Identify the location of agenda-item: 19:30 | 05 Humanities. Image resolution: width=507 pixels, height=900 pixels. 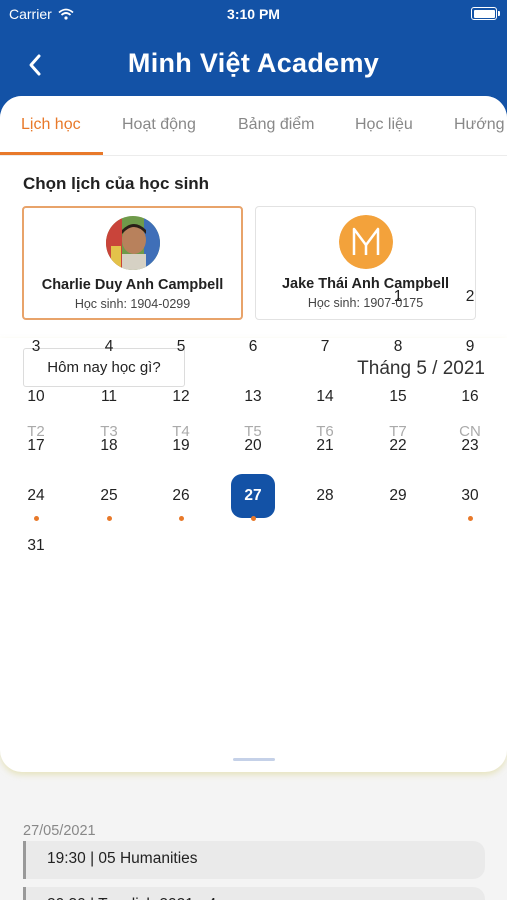
(254, 860).